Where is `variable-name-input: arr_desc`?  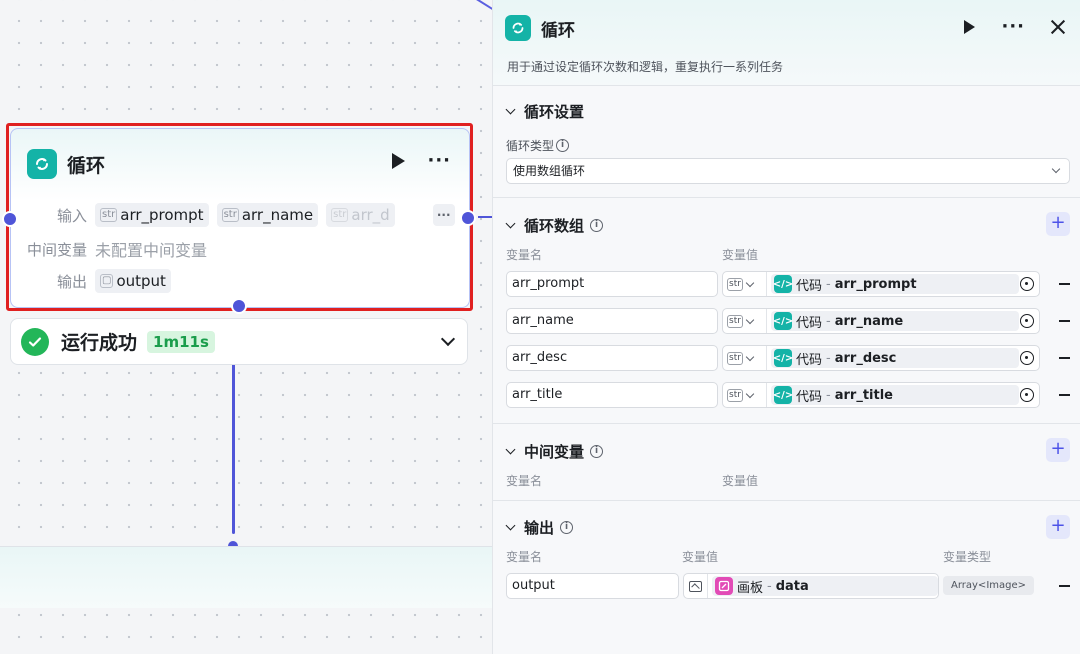 variable-name-input: arr_desc is located at coordinates (612, 358).